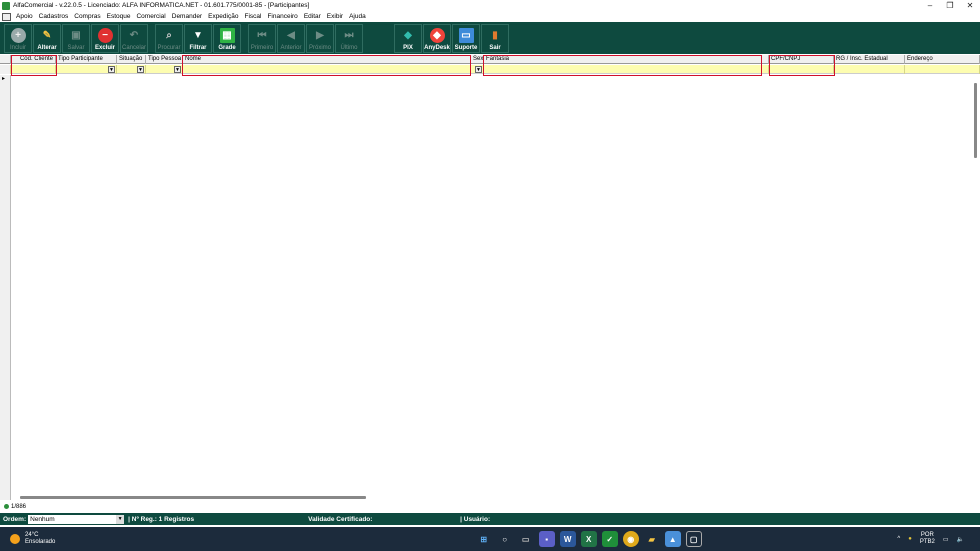  What do you see at coordinates (131, 59) in the screenshot?
I see `col-situacao: Situação` at bounding box center [131, 59].